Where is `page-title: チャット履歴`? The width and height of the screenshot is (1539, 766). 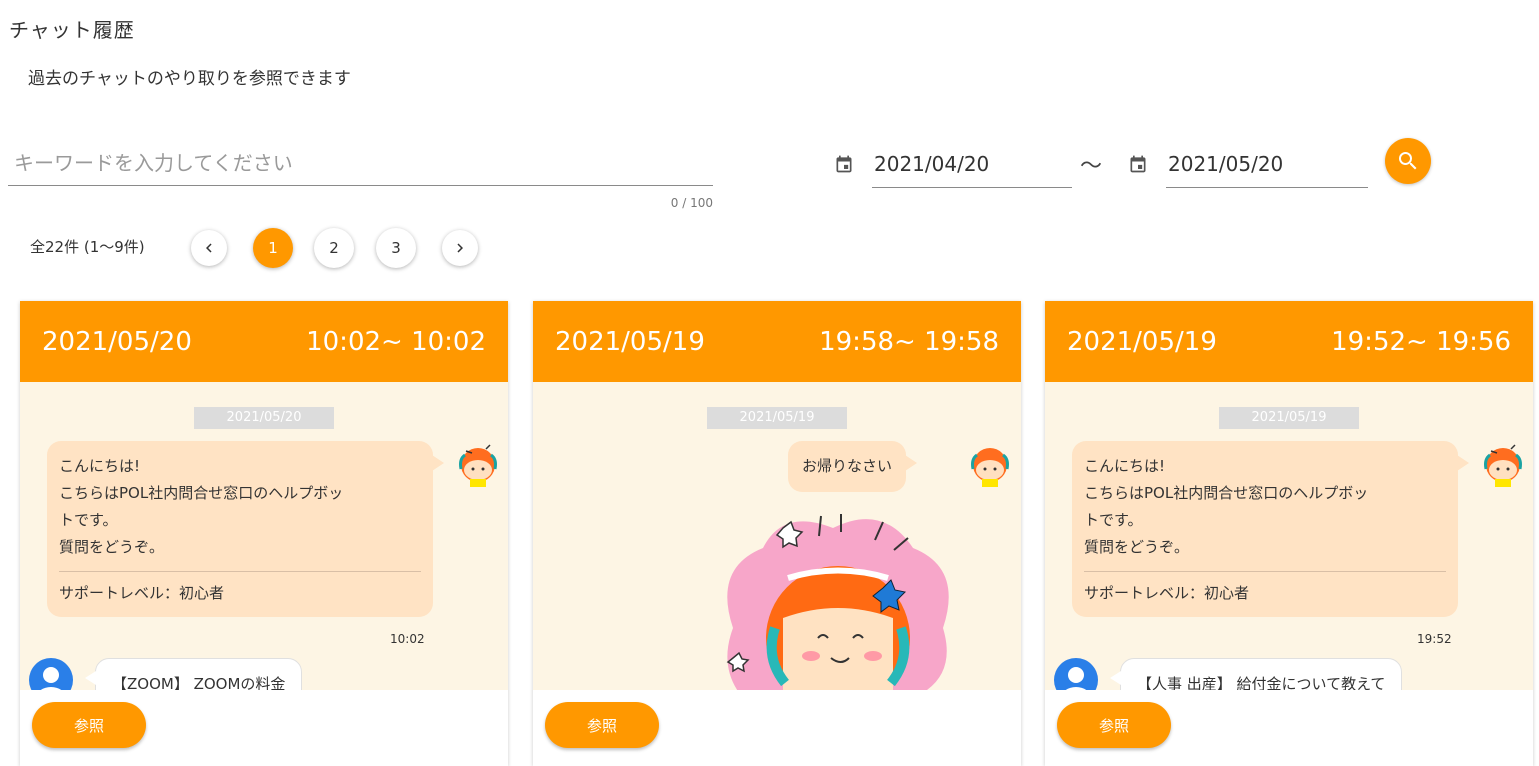
page-title: チャット履歴 is located at coordinates (72, 30).